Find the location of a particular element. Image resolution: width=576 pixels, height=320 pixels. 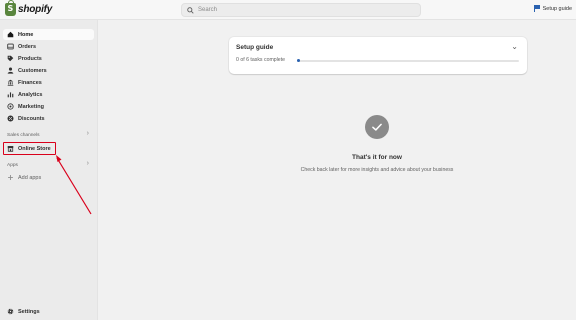

sidebar-item-marketing: Marketing is located at coordinates (48, 106).